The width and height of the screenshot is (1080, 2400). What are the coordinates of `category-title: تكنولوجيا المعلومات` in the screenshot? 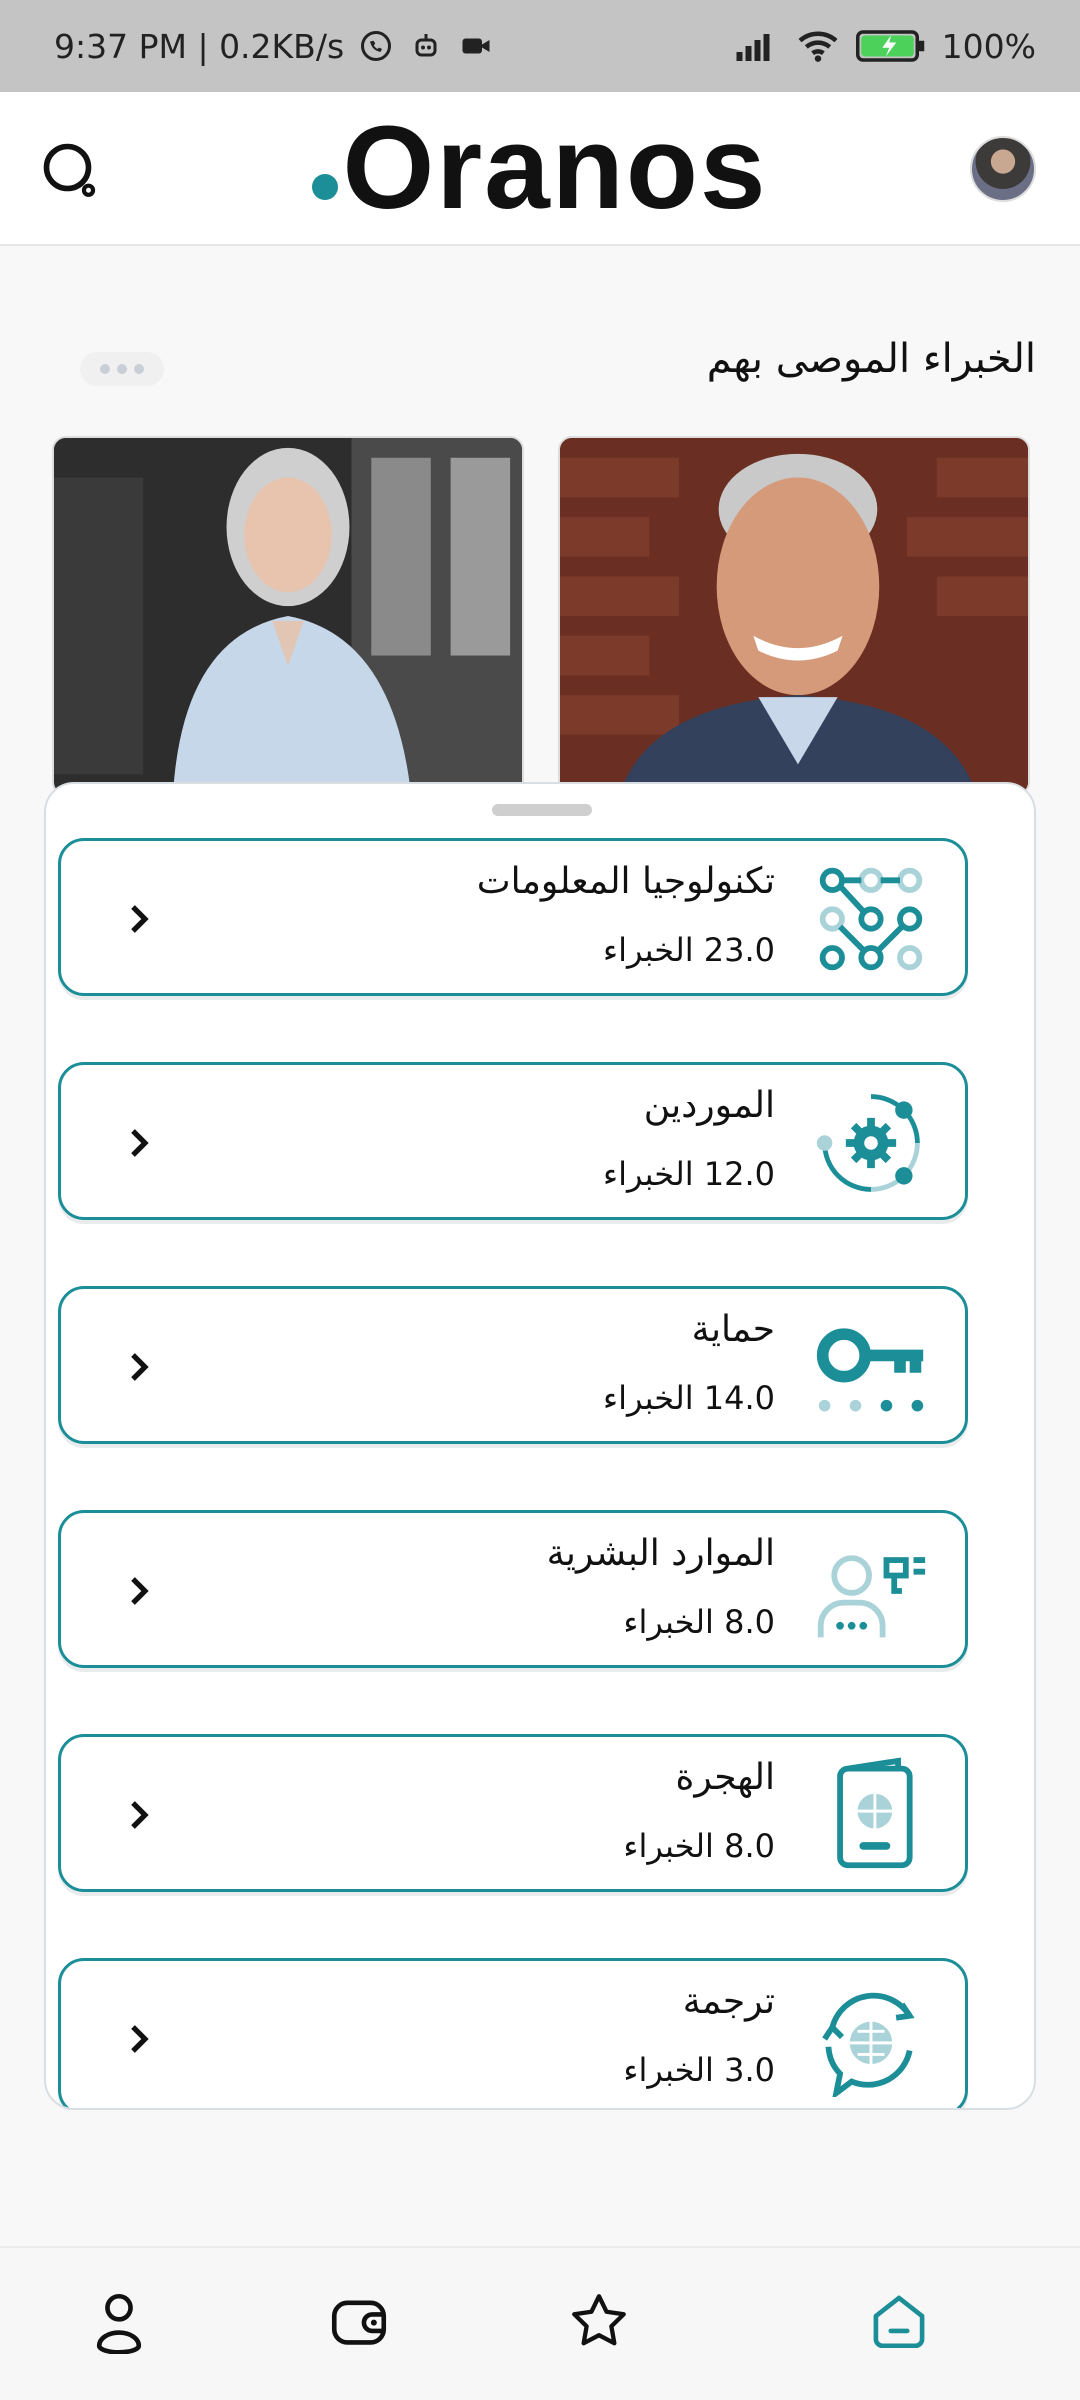 It's located at (625, 881).